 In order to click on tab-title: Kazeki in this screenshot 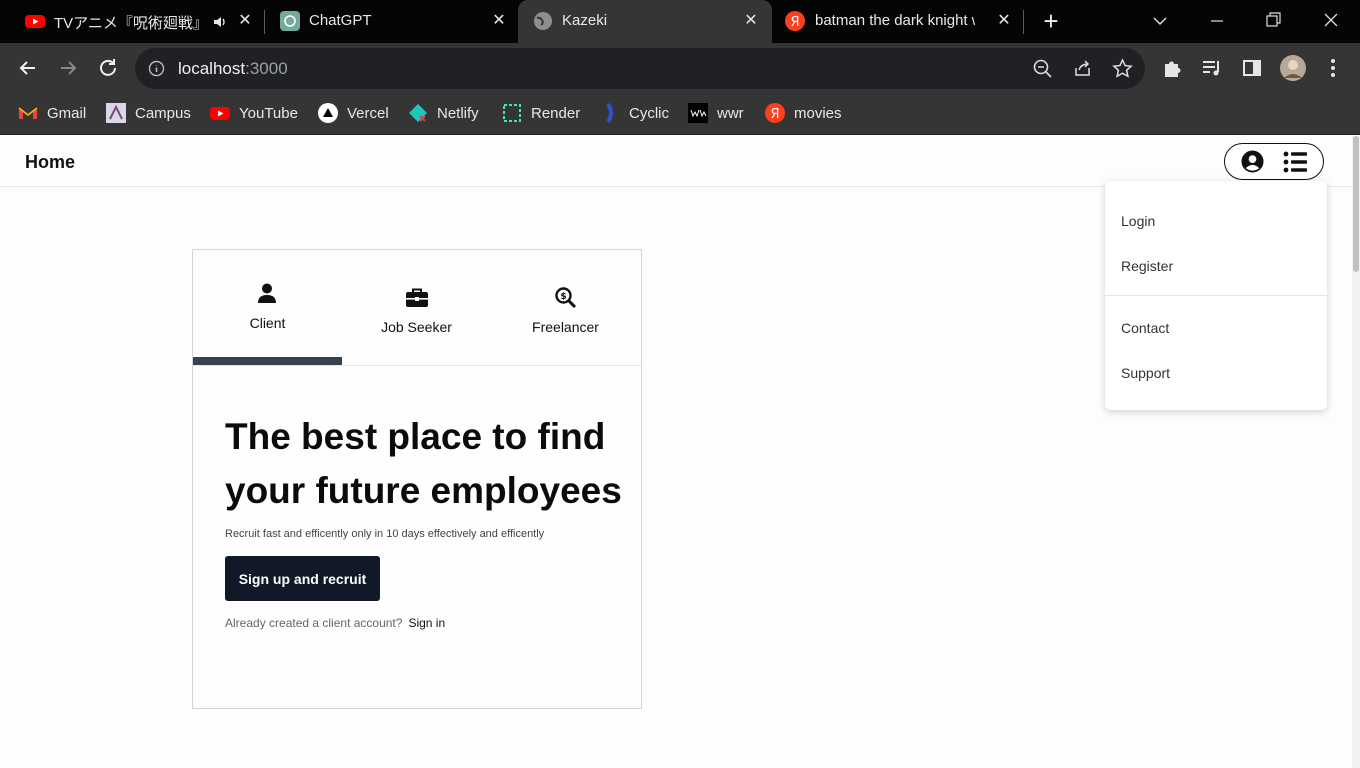, I will do `click(585, 20)`.